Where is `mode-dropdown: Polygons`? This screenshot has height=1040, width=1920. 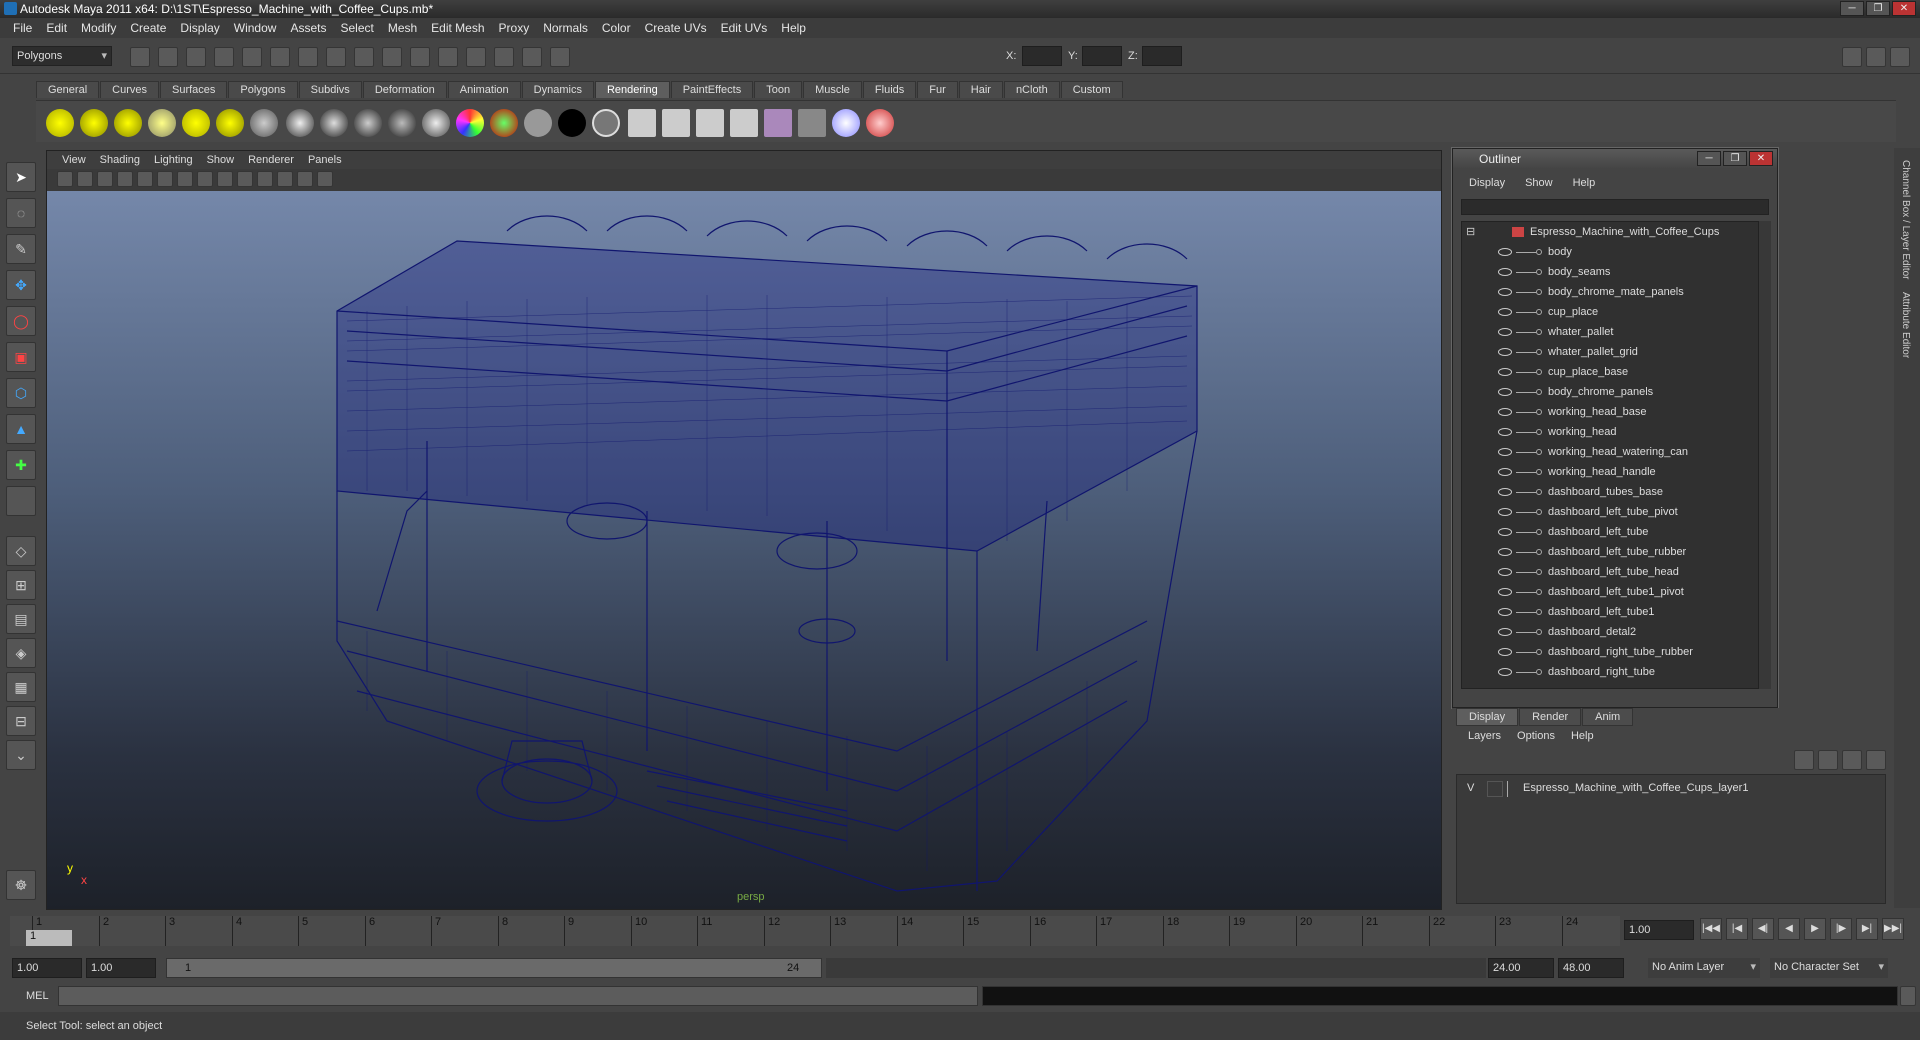
mode-dropdown: Polygons is located at coordinates (62, 56).